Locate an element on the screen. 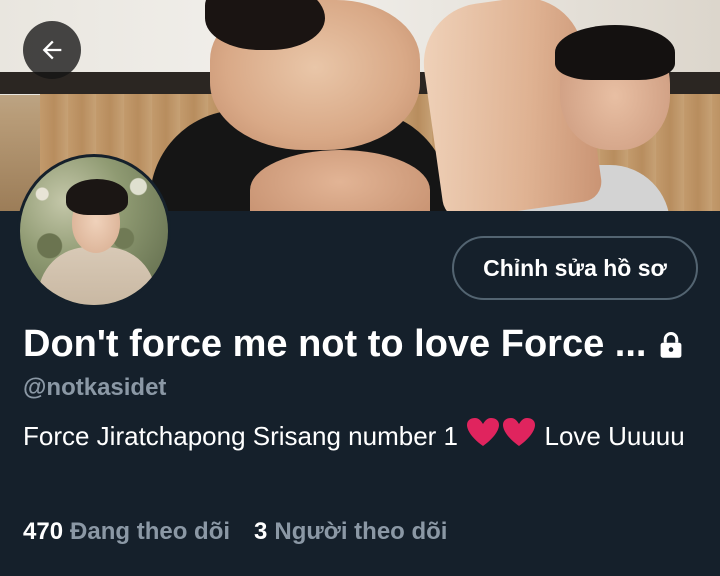 Image resolution: width=720 pixels, height=576 pixels. following-count: 470 is located at coordinates (43, 531).